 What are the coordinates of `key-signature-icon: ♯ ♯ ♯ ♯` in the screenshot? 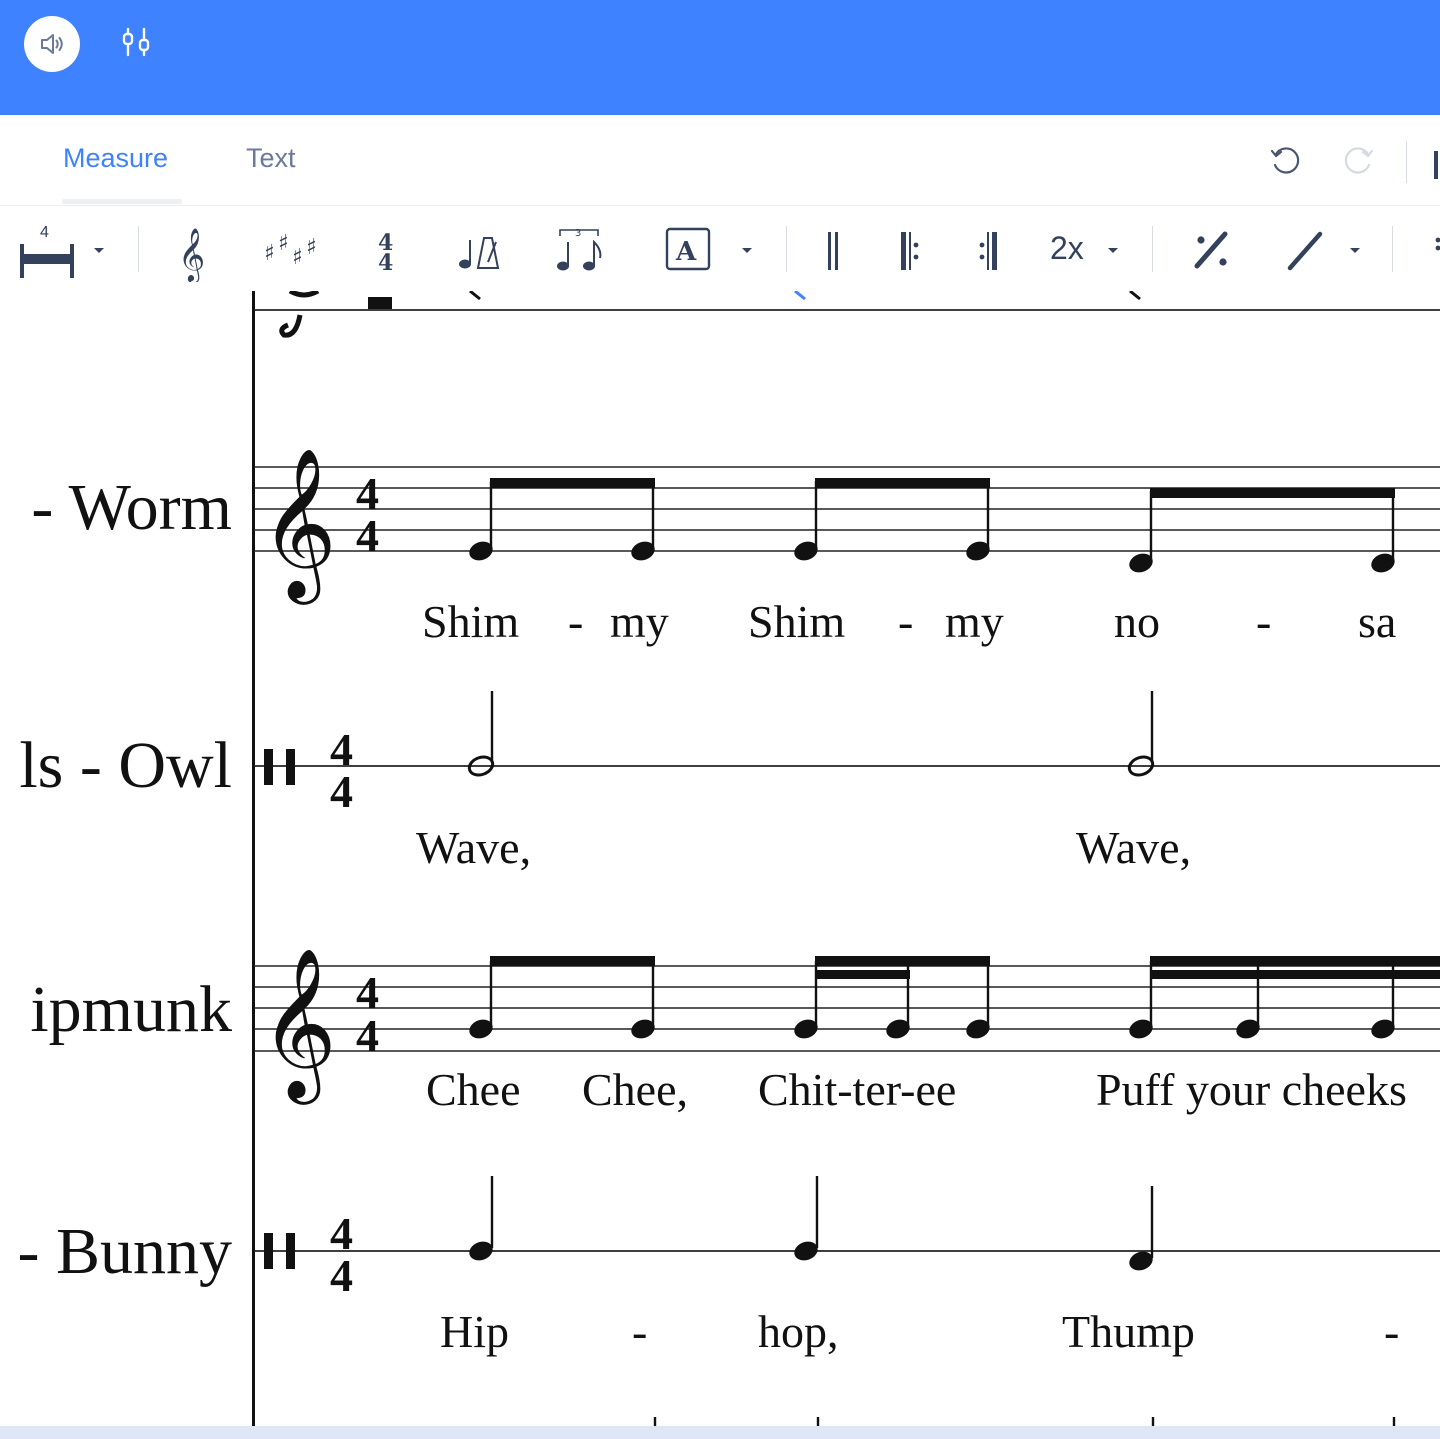 It's located at (290, 250).